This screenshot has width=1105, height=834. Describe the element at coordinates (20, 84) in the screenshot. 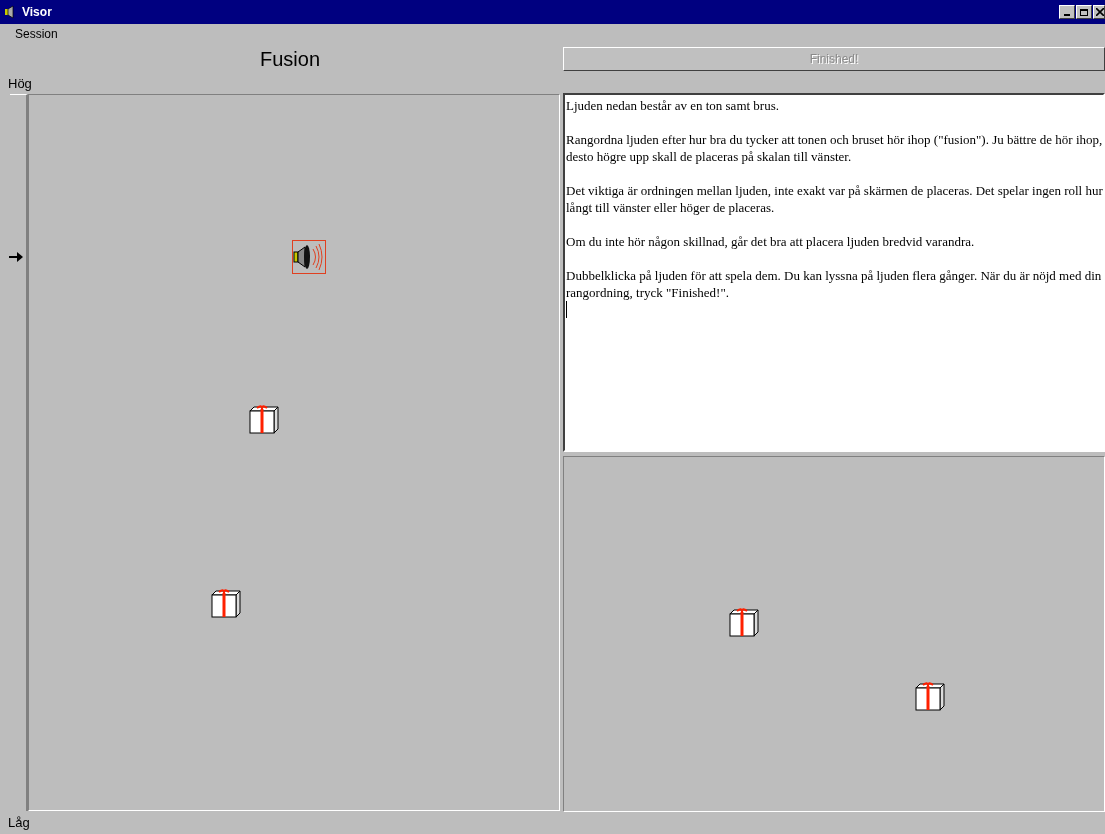

I see `scale-top-label: Hög` at that location.